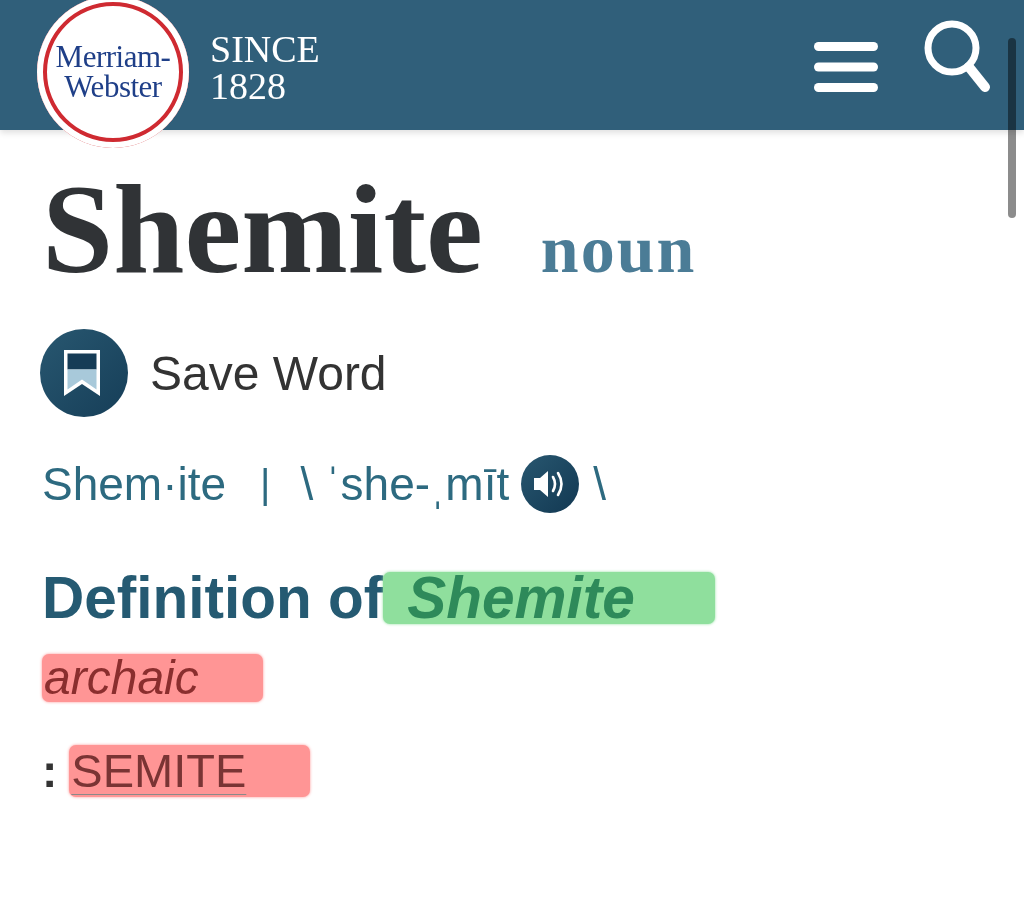 Image resolution: width=1024 pixels, height=924 pixels. Describe the element at coordinates (550, 484) in the screenshot. I see `speaker-icon` at that location.